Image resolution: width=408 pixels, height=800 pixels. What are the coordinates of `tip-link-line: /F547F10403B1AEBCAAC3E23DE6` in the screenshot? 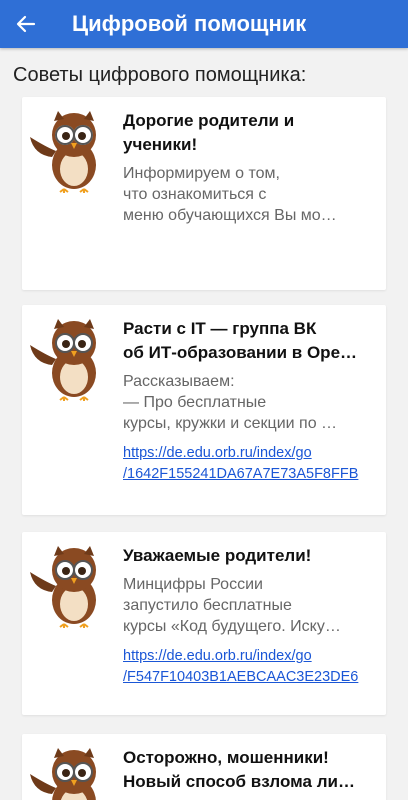 It's located at (241, 677).